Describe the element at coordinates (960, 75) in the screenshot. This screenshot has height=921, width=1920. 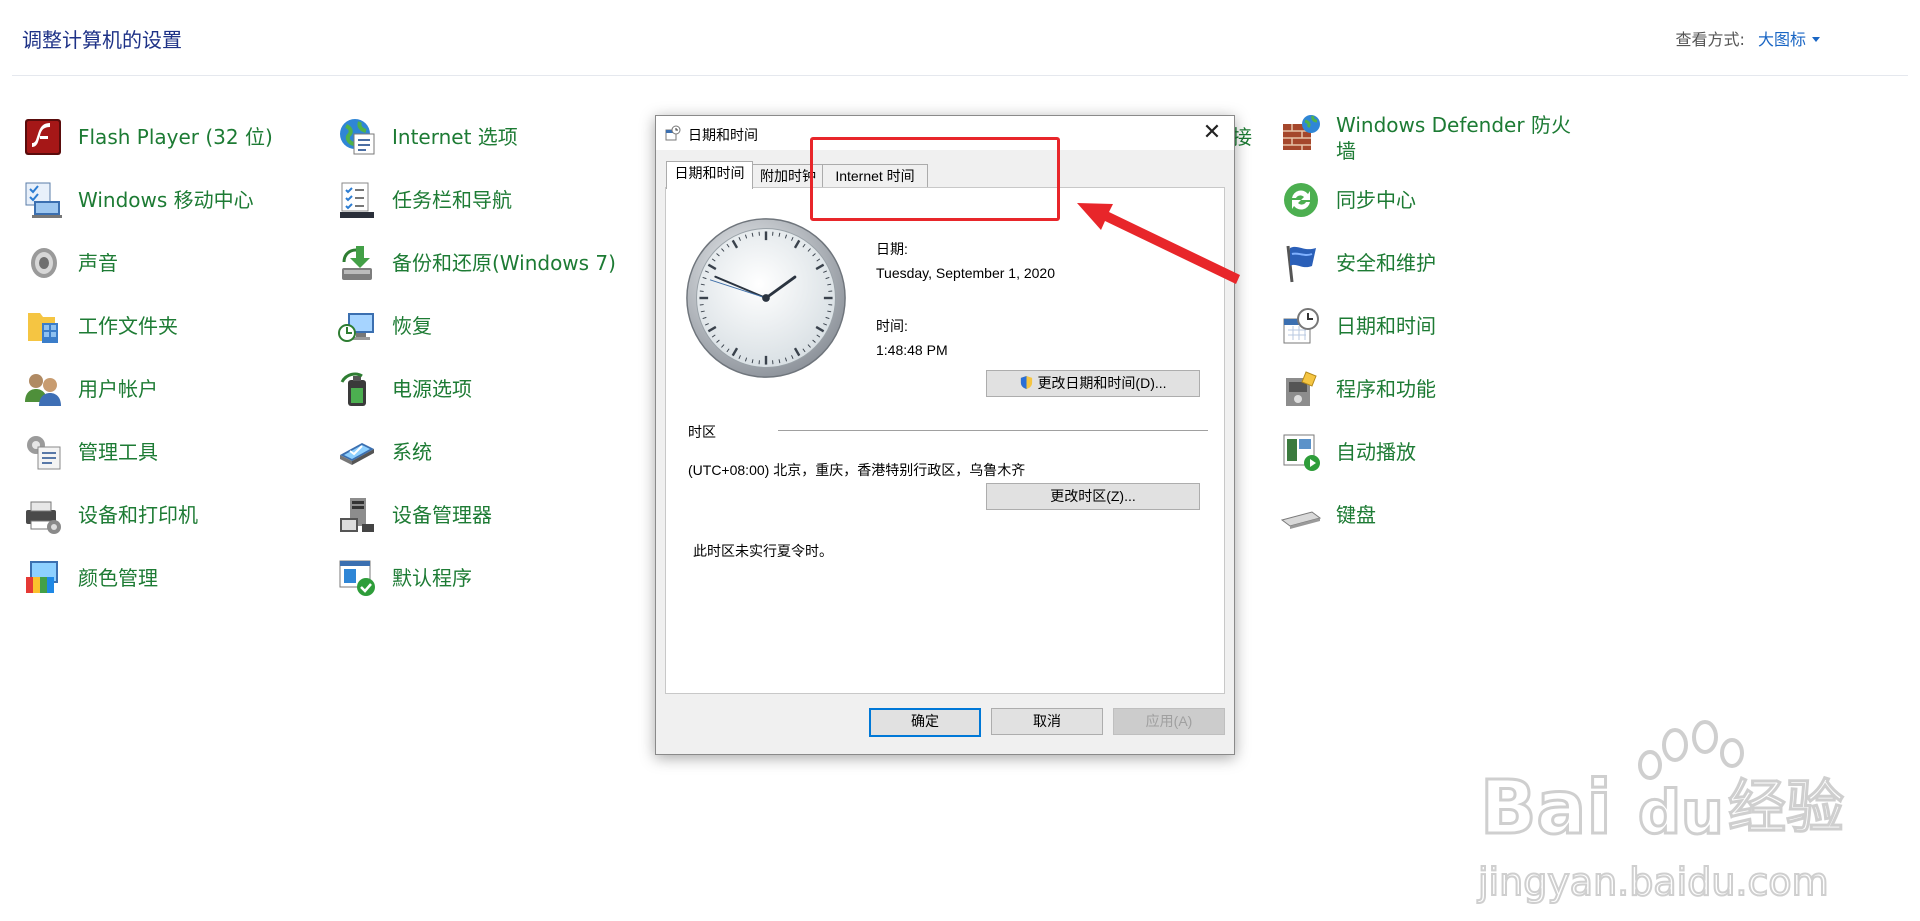
I see `header-divider` at that location.